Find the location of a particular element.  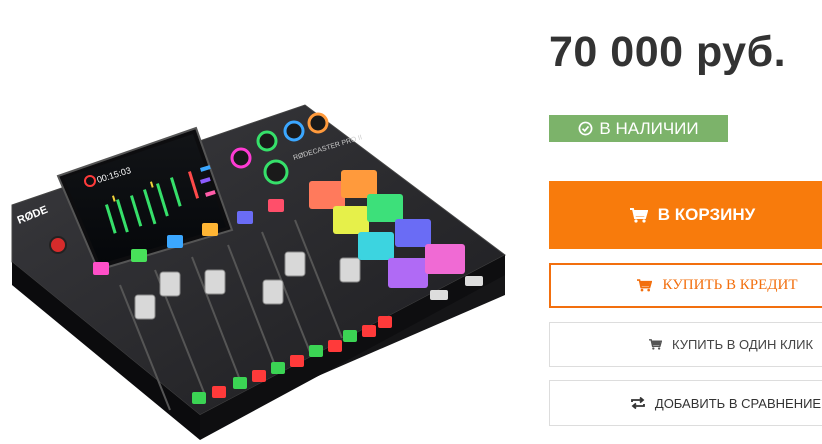

product-price: 70 000 руб. is located at coordinates (668, 52).